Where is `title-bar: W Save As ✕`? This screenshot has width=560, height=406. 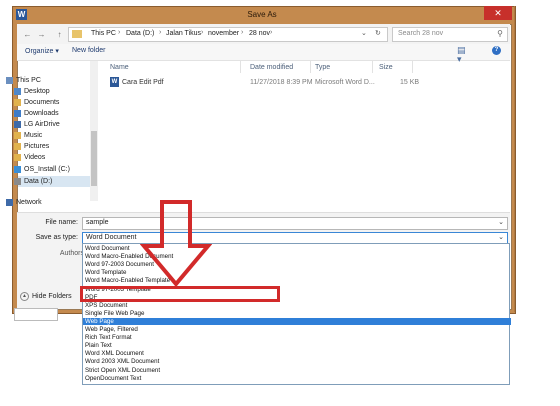 title-bar: W Save As ✕ is located at coordinates (264, 15).